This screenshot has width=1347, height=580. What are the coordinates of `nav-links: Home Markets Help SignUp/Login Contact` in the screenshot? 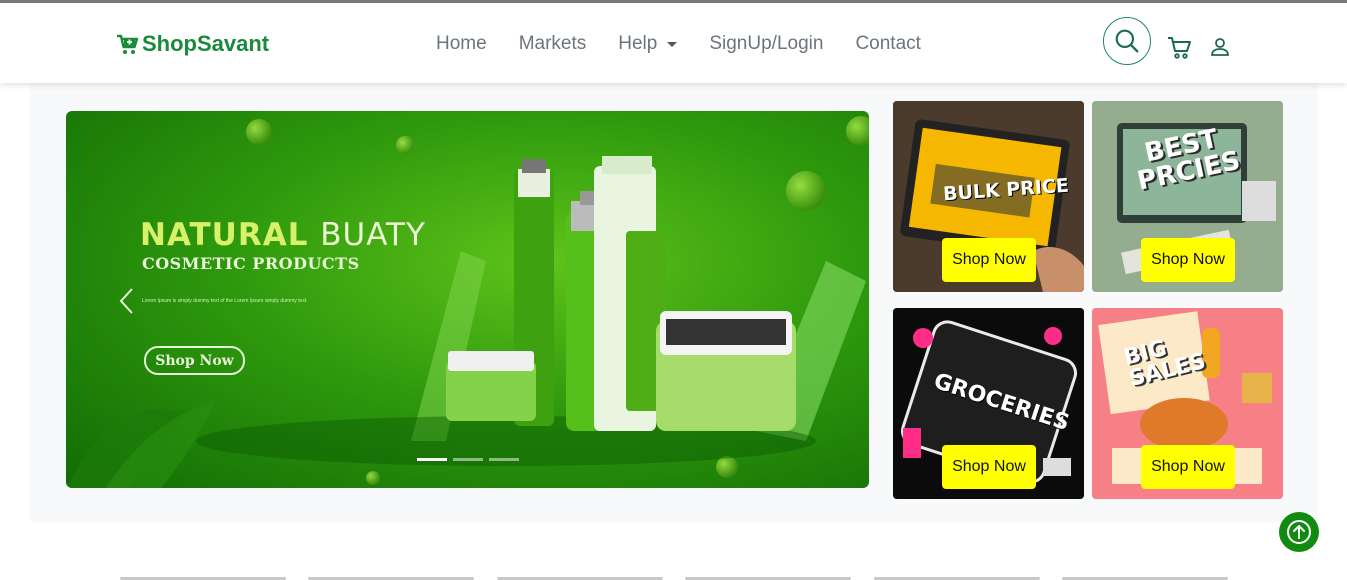 It's located at (678, 44).